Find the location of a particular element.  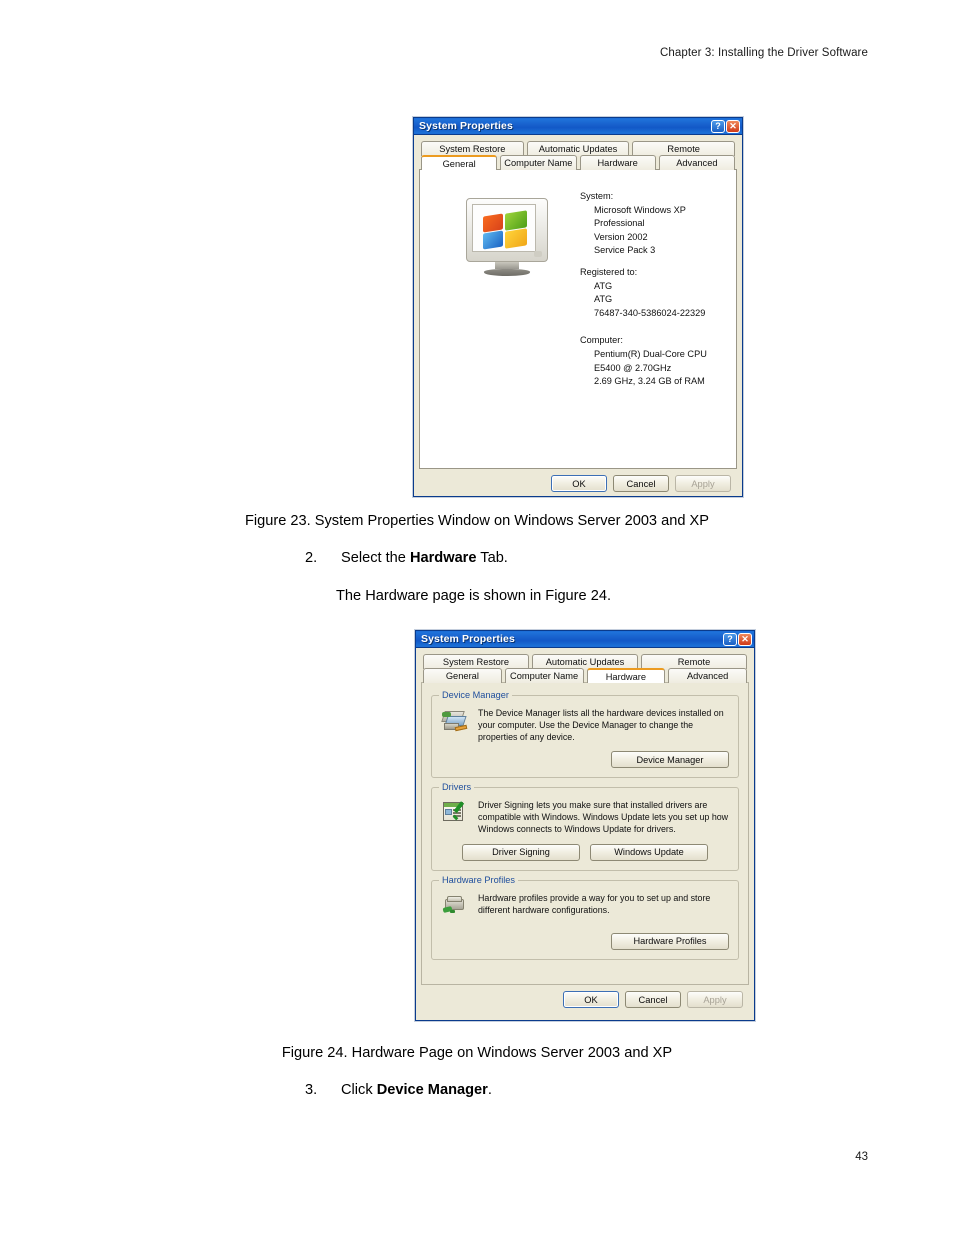

system-line-3: Version 2002 is located at coordinates (621, 236).